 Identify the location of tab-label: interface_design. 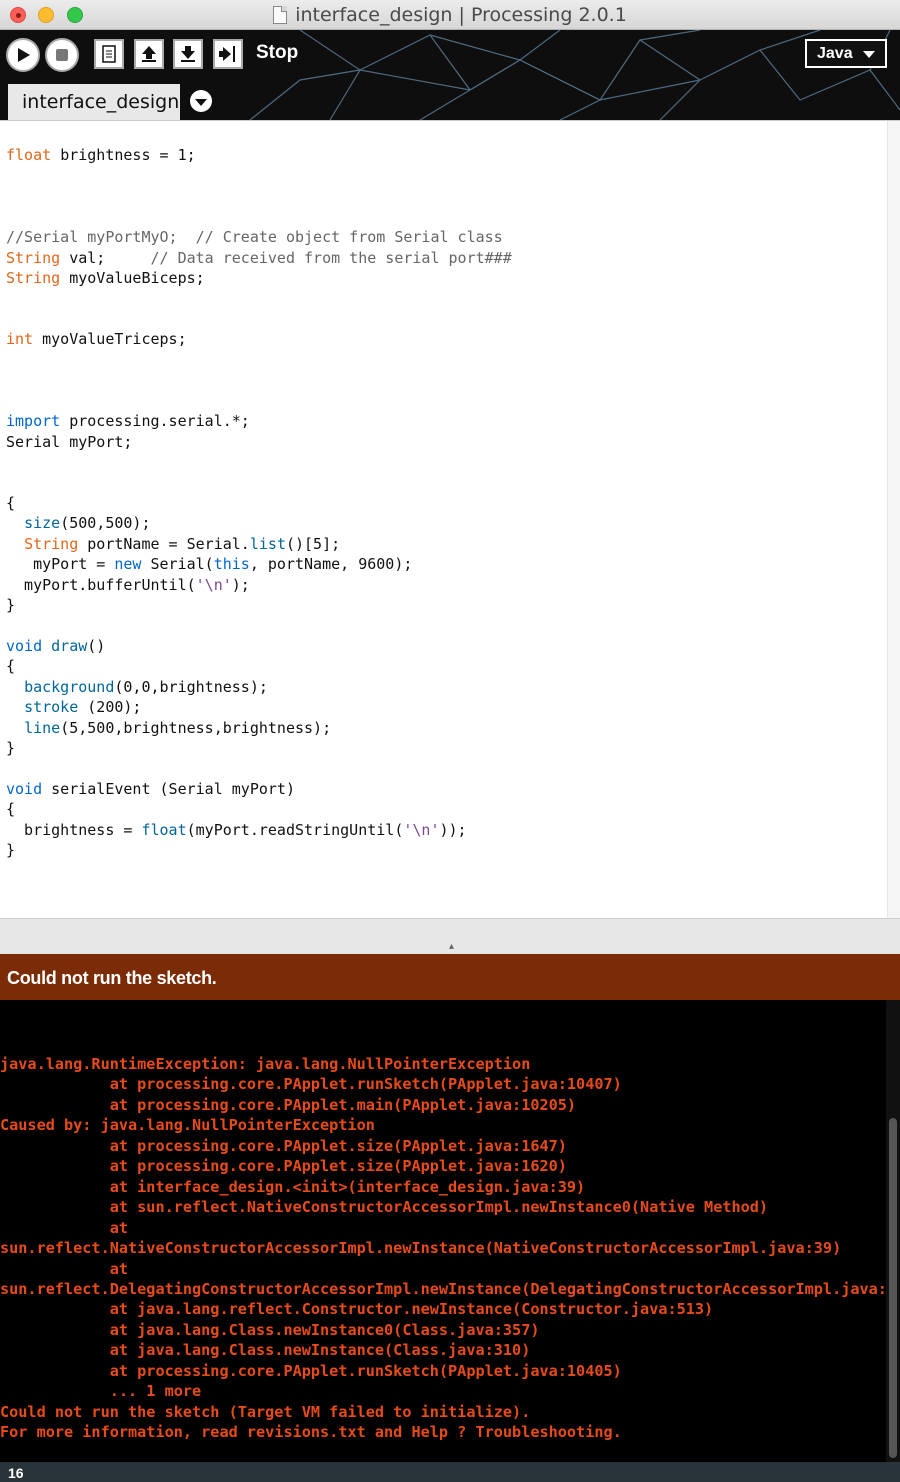
(101, 102).